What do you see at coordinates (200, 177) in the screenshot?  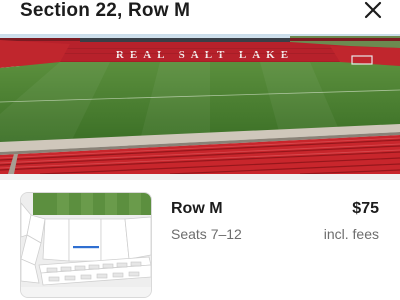 I see `section-divider` at bounding box center [200, 177].